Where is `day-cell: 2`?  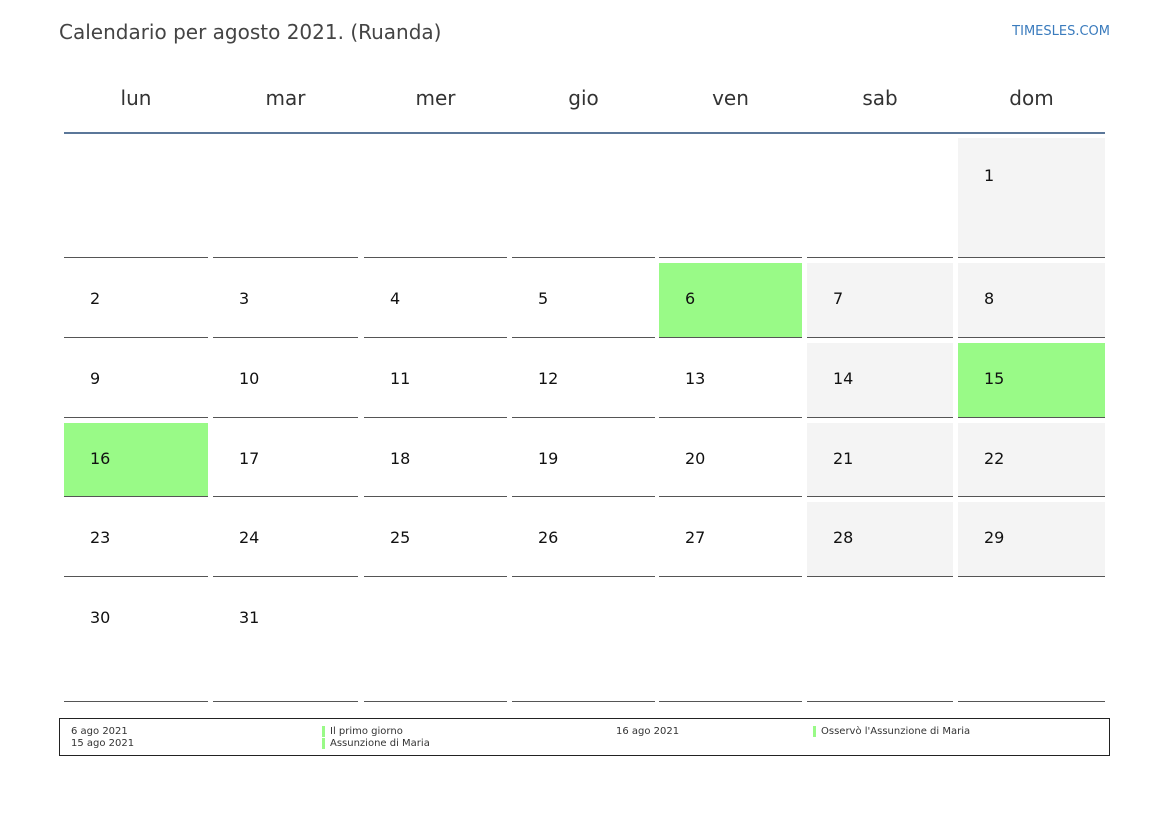 day-cell: 2 is located at coordinates (136, 300).